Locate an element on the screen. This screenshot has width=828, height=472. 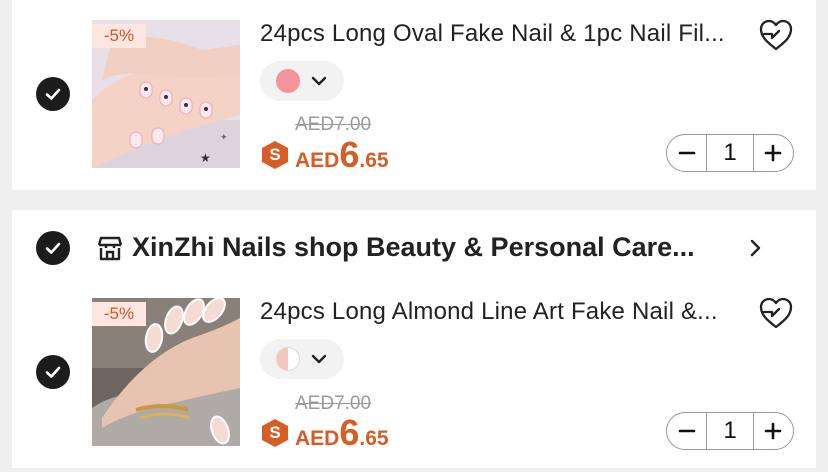
store-checkmark-circle-icon is located at coordinates (53, 248).